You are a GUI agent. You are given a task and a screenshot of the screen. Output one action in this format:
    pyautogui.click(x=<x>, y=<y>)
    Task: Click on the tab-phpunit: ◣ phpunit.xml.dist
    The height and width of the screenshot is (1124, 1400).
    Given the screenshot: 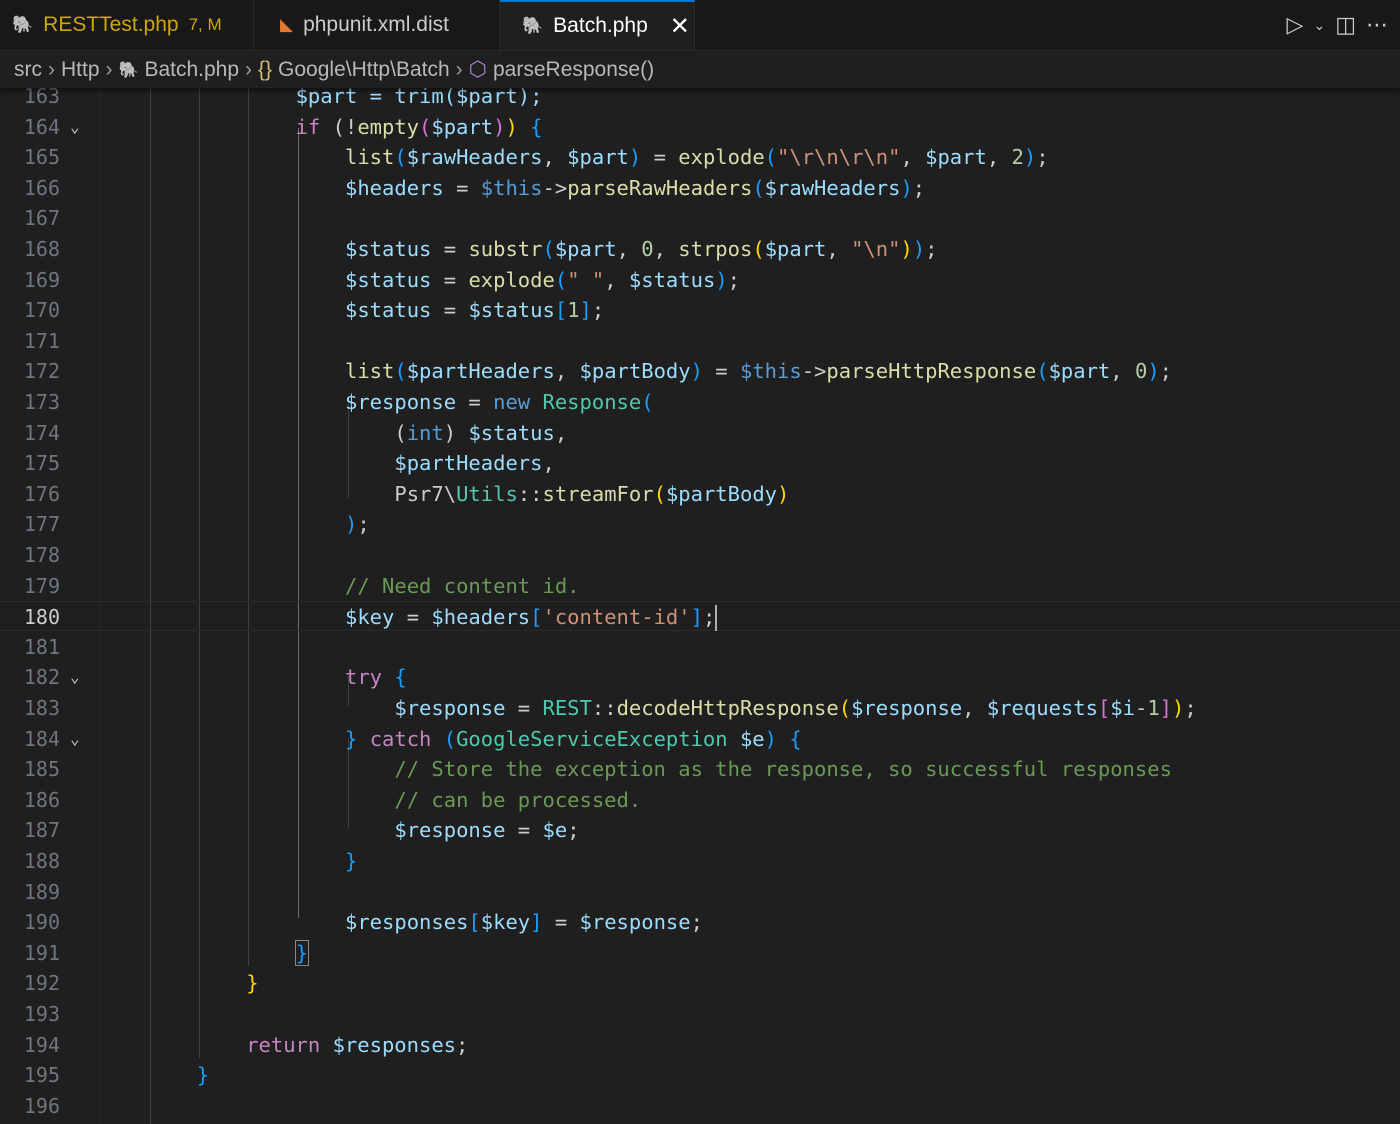 What is the action you would take?
    pyautogui.click(x=377, y=25)
    